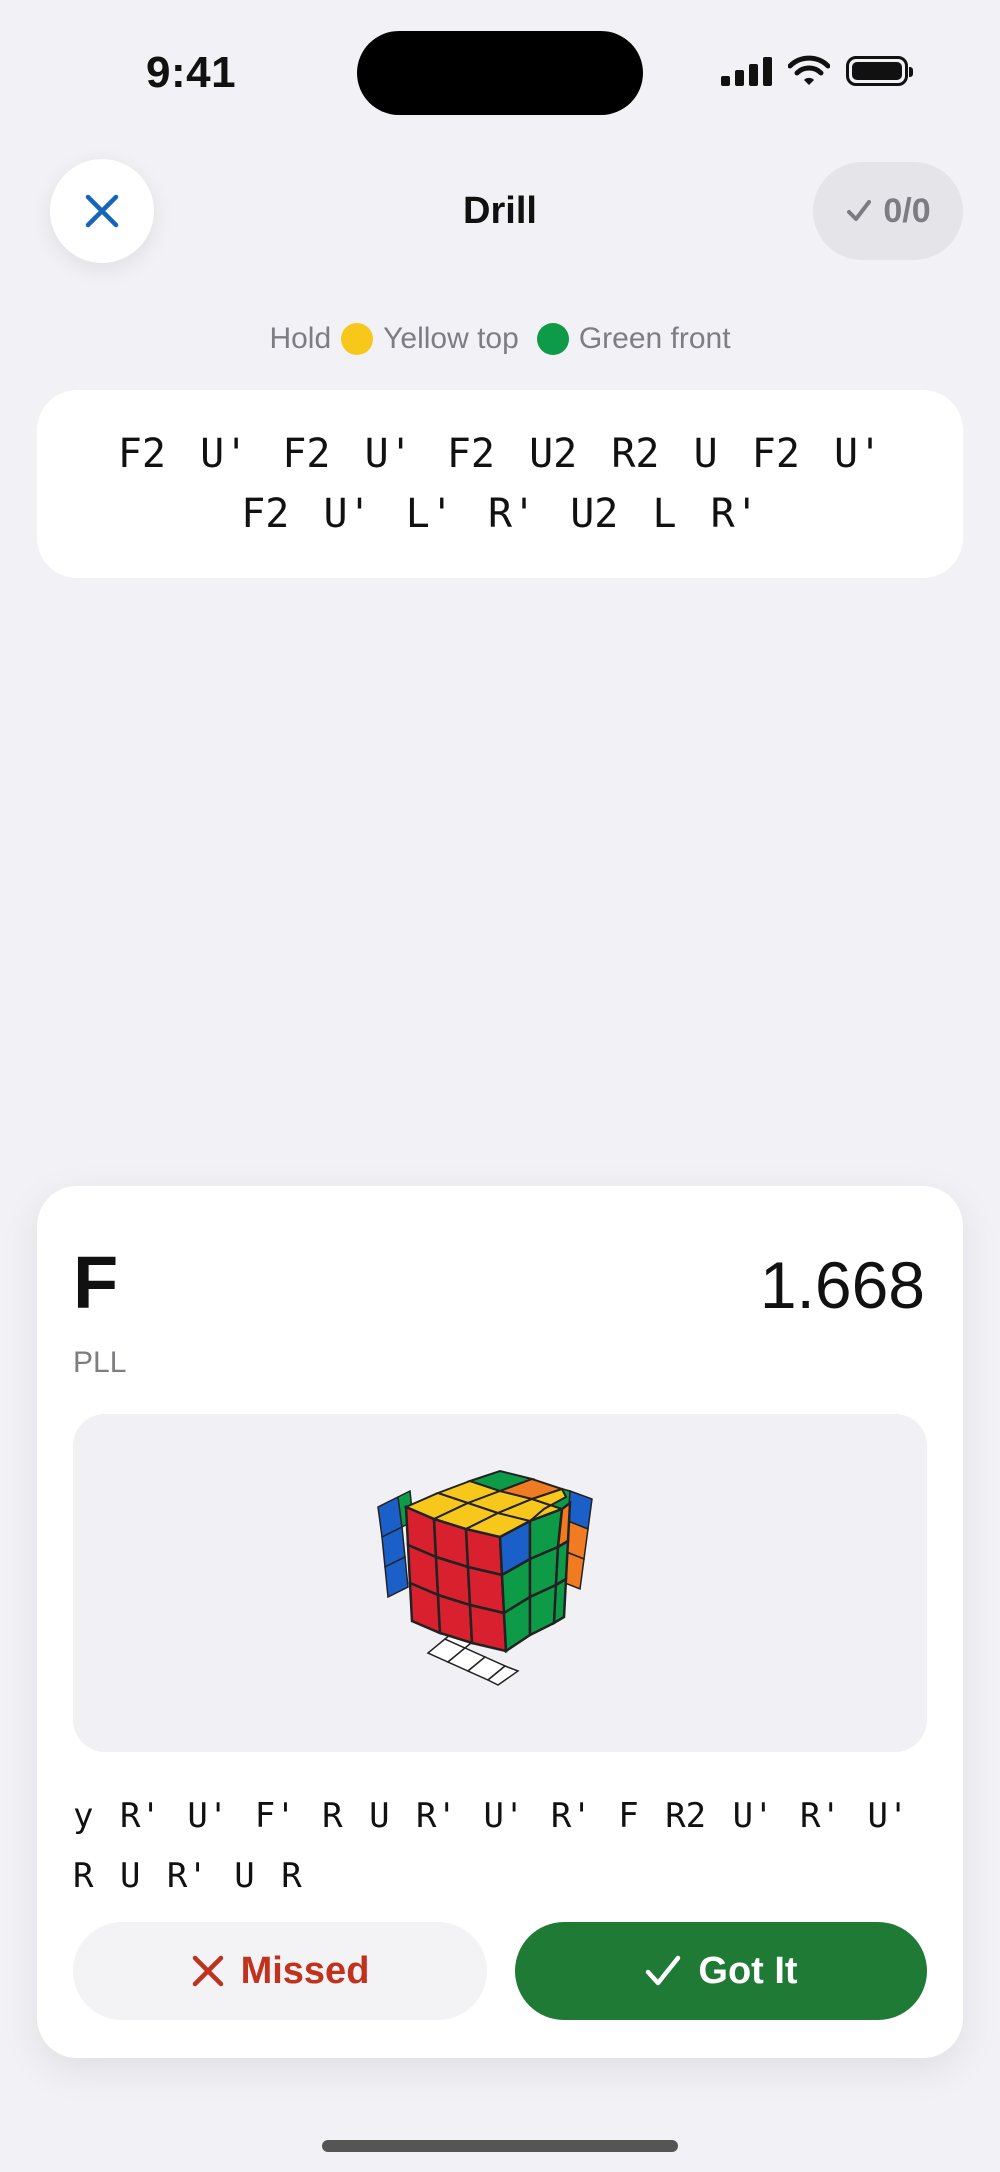  I want to click on orientation-hint: Hold Yellow top Green front, so click(500, 339).